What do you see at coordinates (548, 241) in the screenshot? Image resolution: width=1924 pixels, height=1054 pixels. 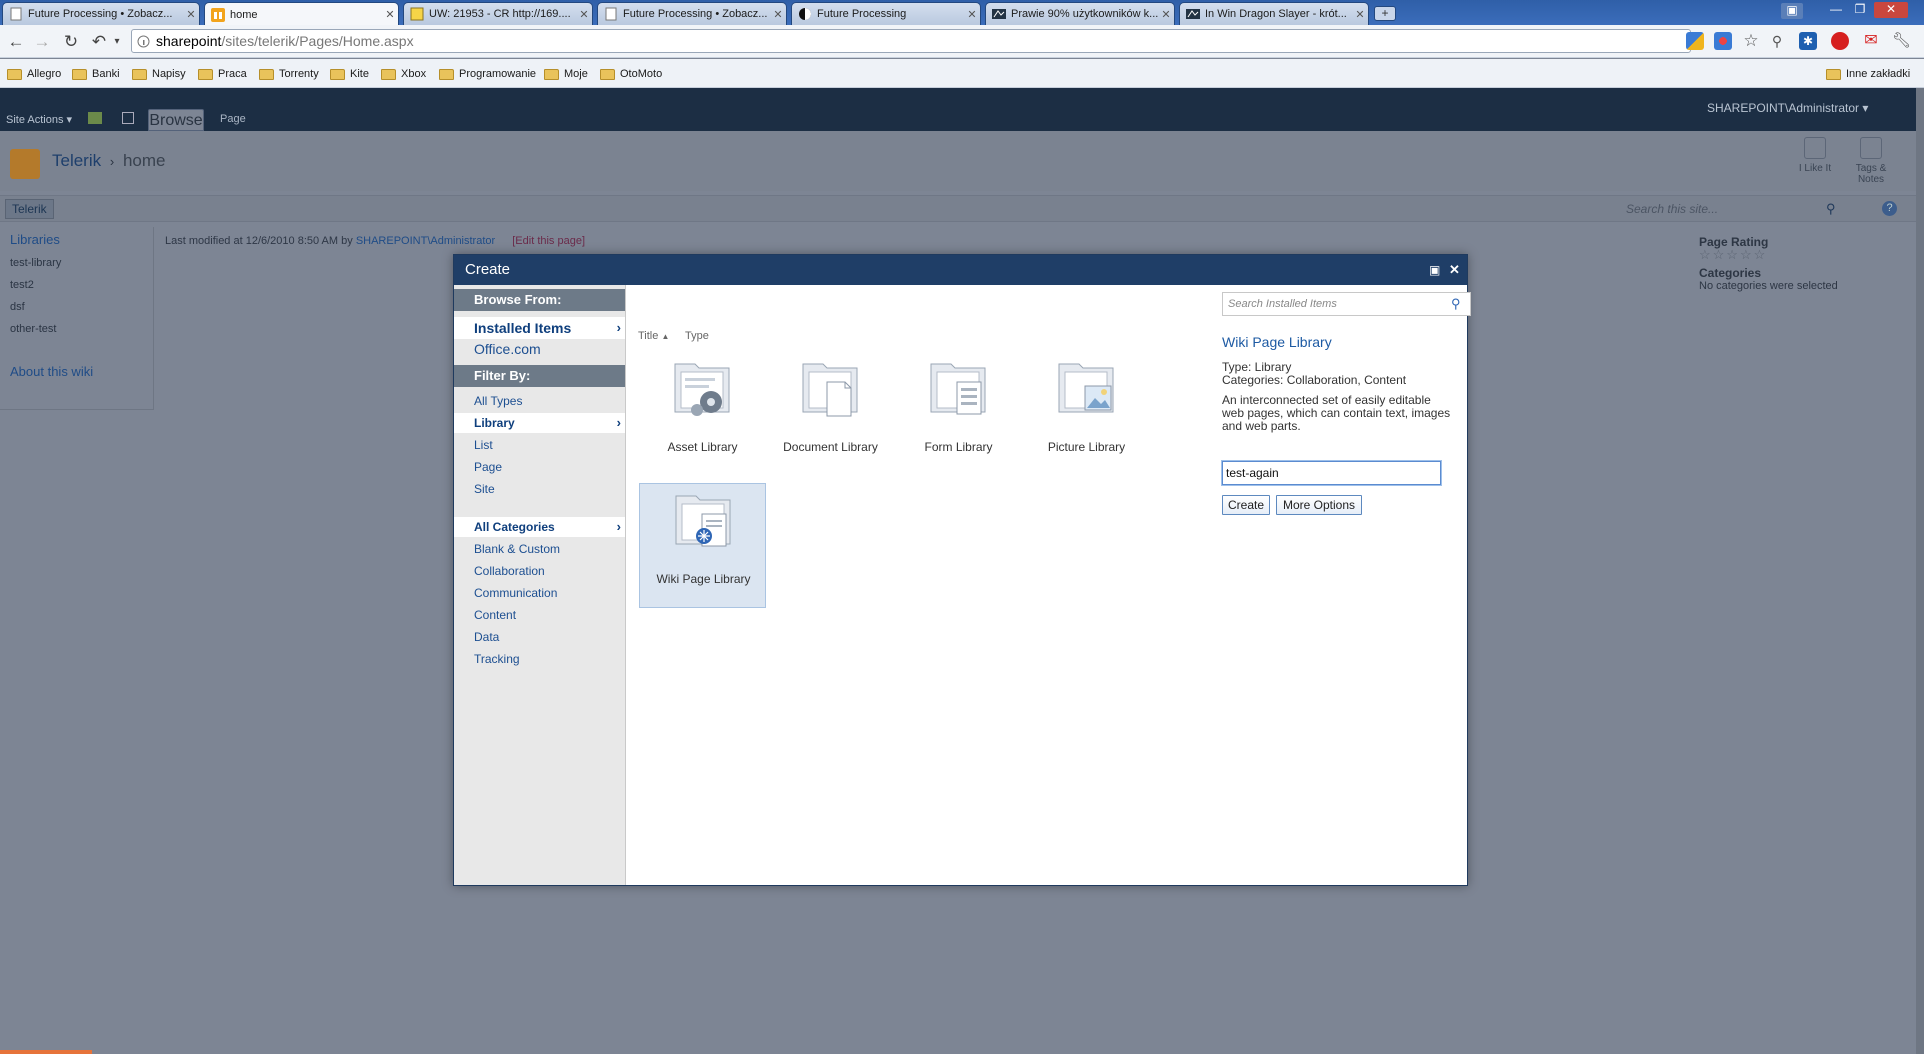 I see `edit-page-link: [Edit this page]` at bounding box center [548, 241].